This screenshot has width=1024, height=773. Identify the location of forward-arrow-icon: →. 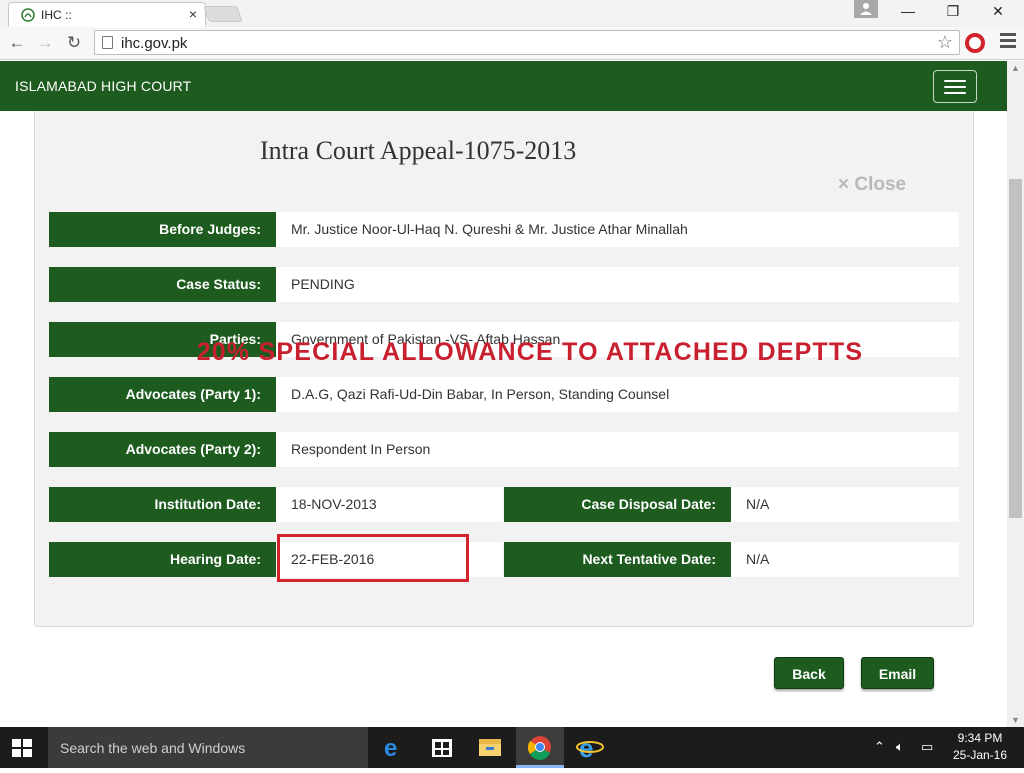
(45, 43).